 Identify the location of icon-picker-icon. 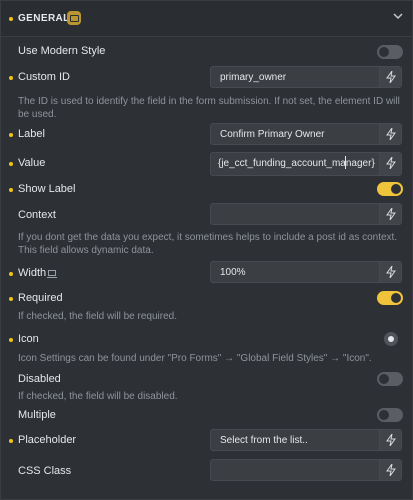
(391, 339).